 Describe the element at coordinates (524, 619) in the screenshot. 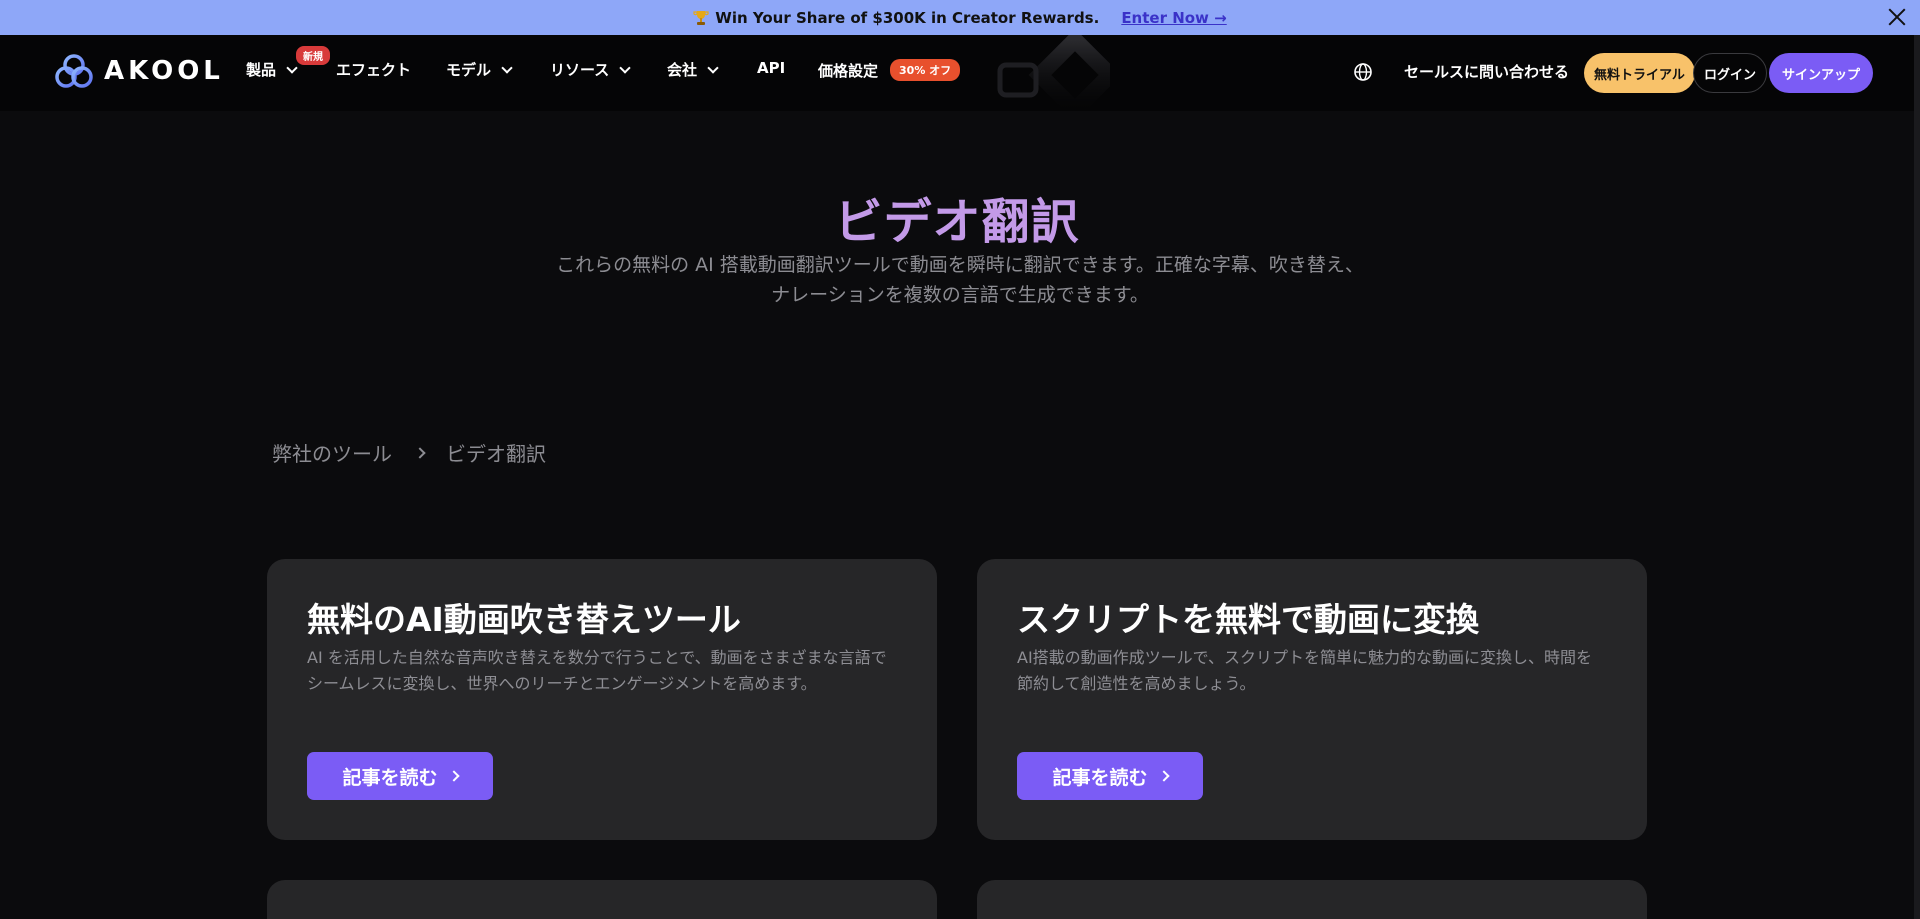

I see `card-title: 無料のAI動画吹き替えツール` at that location.